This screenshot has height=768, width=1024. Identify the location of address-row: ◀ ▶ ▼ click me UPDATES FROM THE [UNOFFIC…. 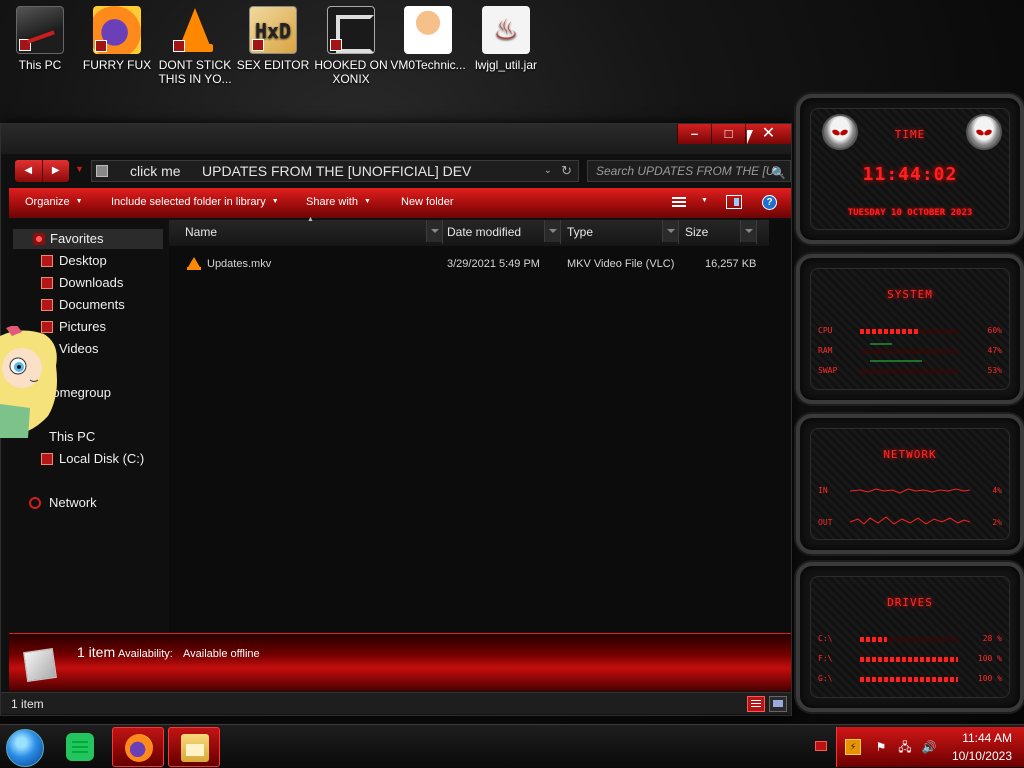
(402, 172).